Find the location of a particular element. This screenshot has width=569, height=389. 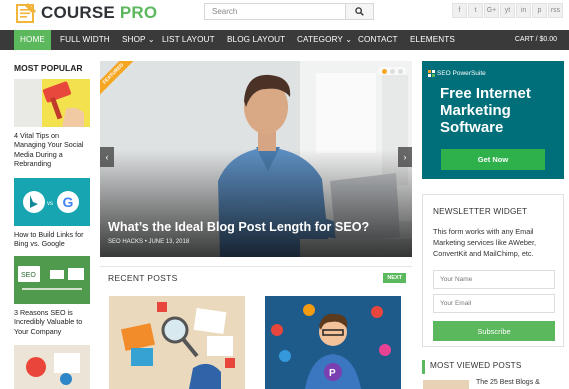

svg-text: SEO is located at coordinates (28, 275).